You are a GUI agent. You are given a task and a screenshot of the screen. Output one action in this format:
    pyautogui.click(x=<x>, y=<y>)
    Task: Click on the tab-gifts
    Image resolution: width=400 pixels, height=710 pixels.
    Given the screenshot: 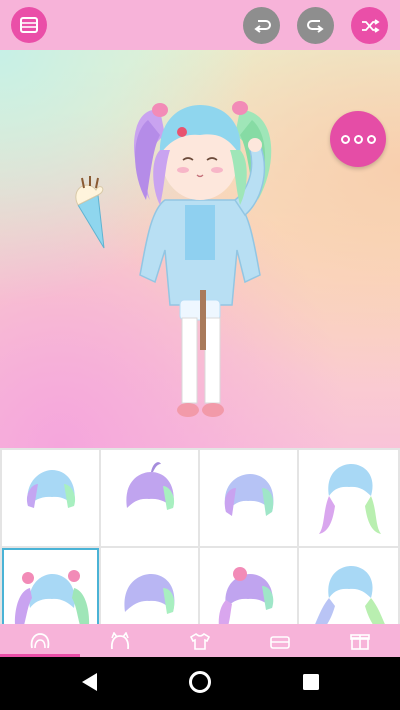 What is the action you would take?
    pyautogui.click(x=360, y=640)
    